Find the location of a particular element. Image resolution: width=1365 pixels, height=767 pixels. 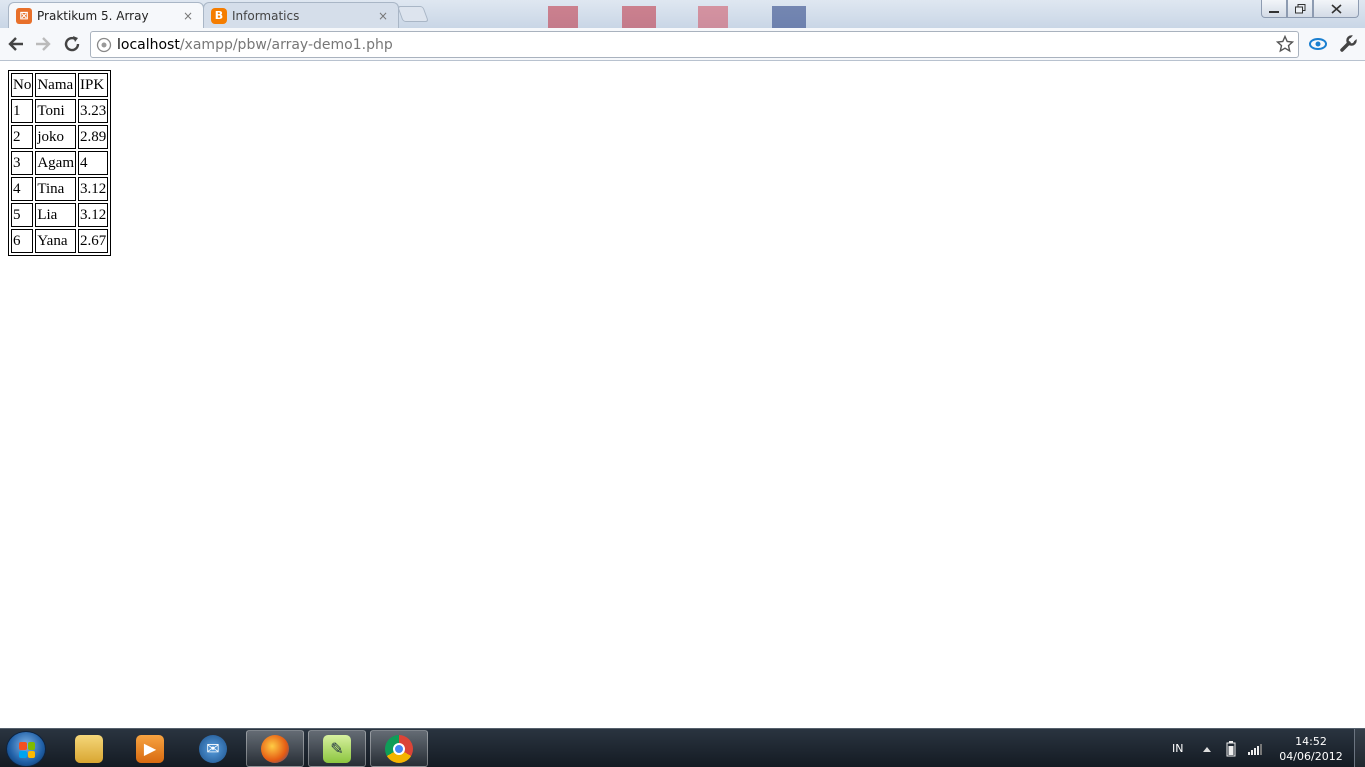

start-button is located at coordinates (26, 749).